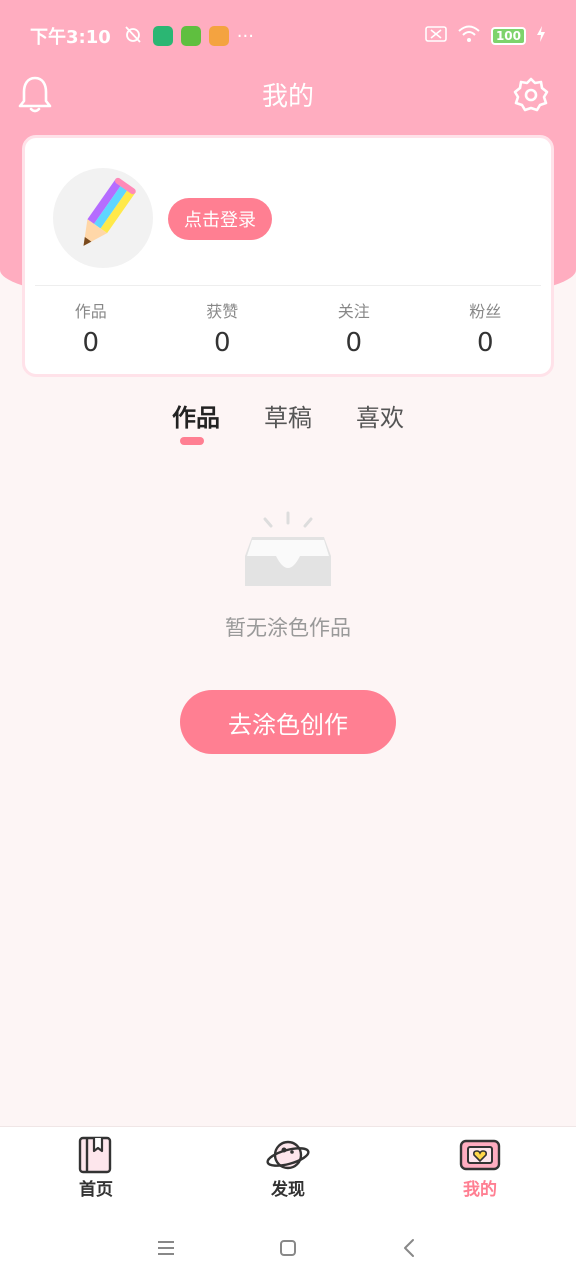 The width and height of the screenshot is (576, 1280). What do you see at coordinates (288, 1190) in the screenshot?
I see `tabbar-label: 发现` at bounding box center [288, 1190].